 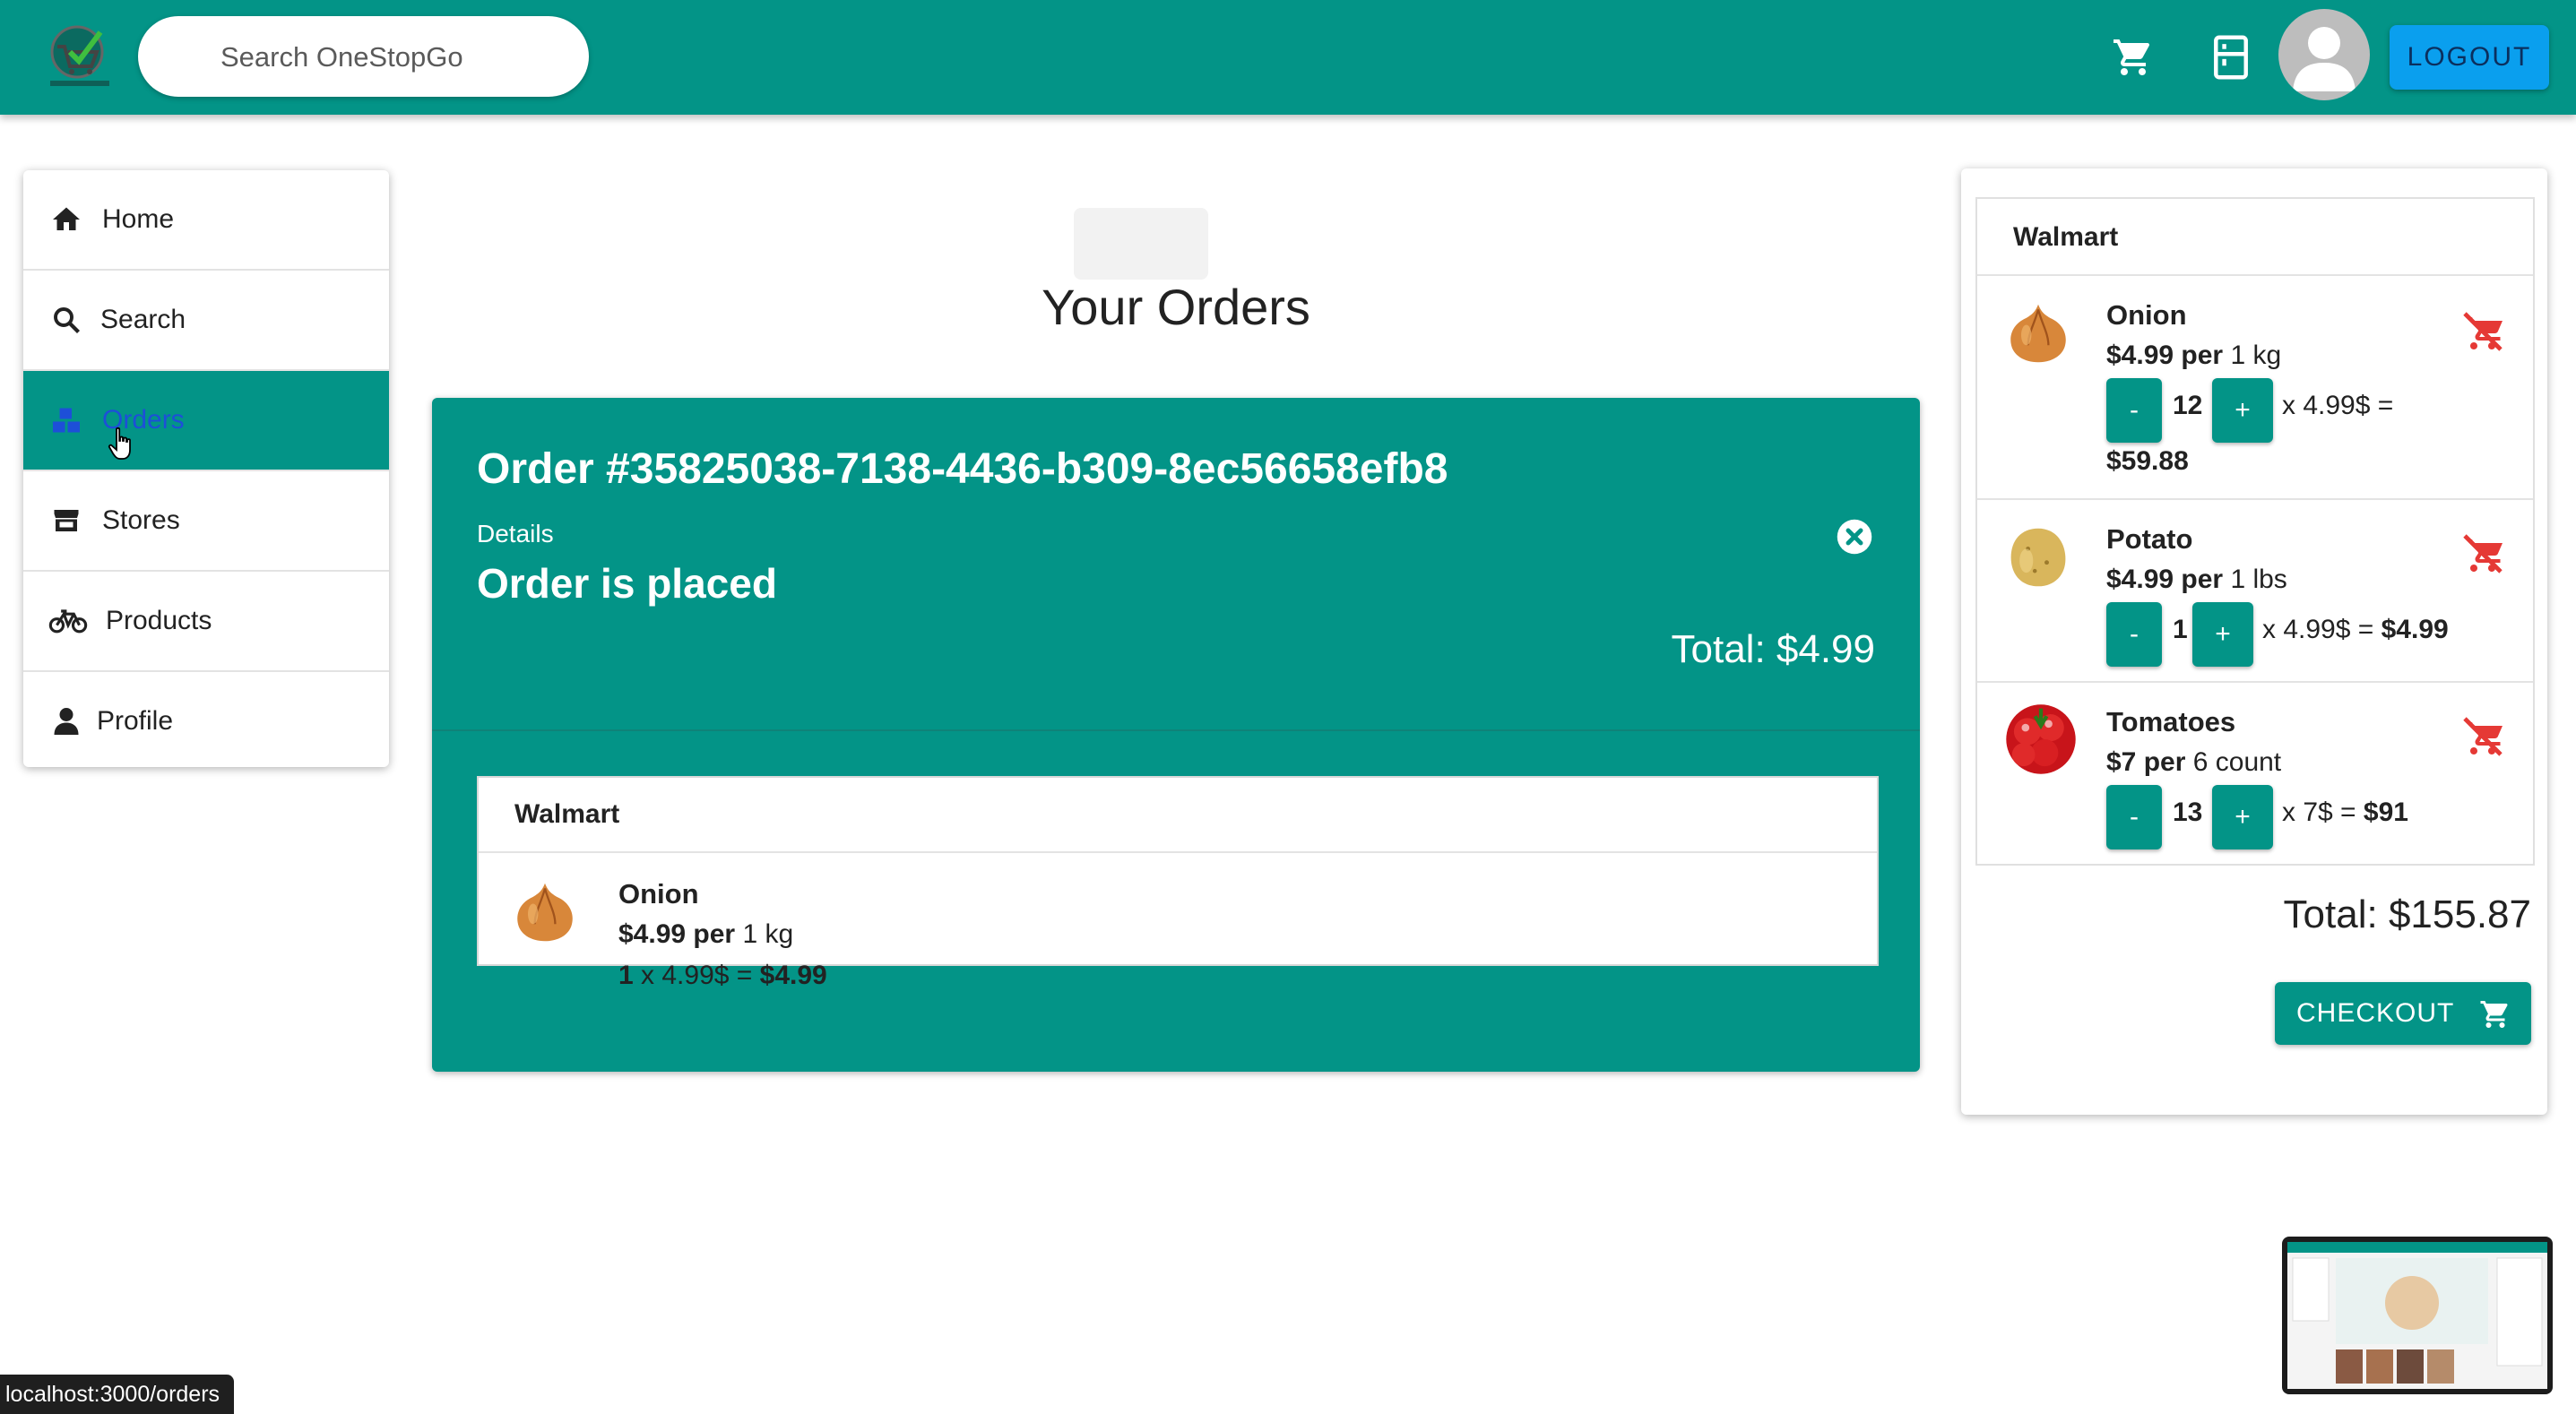 I want to click on onestopgo-logo, so click(x=81, y=59).